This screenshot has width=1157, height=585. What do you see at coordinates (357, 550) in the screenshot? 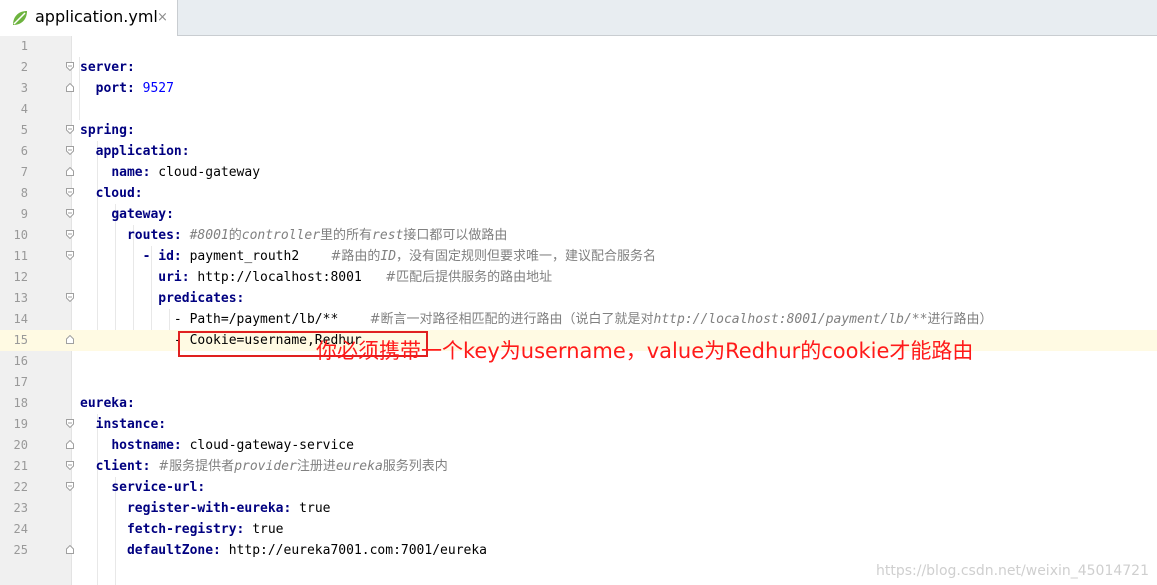
I see `yaml-value: http://eureka7001.com:7001/eureka` at bounding box center [357, 550].